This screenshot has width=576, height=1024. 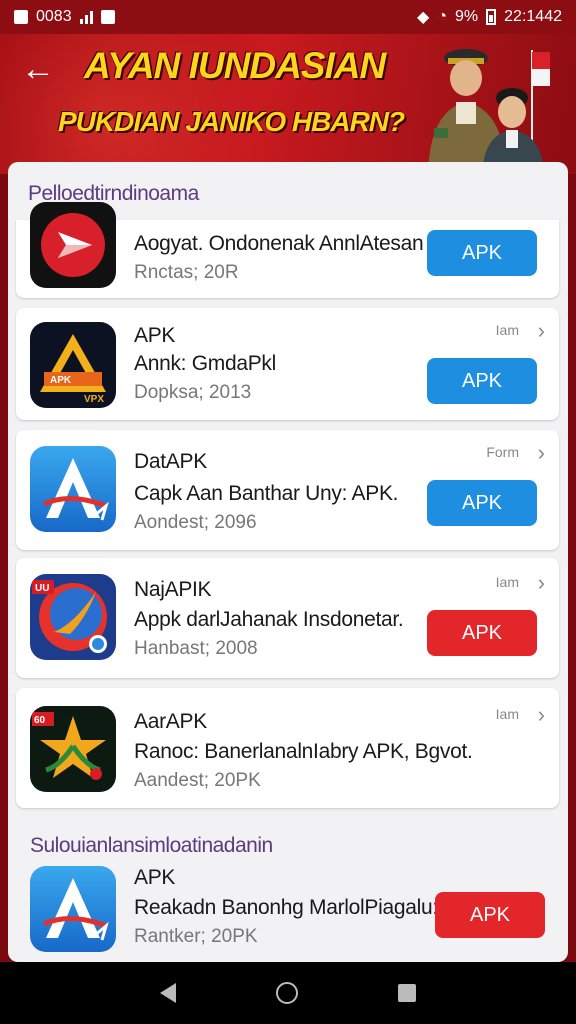 I want to click on app-meta: Aondest; 2096, so click(x=195, y=522).